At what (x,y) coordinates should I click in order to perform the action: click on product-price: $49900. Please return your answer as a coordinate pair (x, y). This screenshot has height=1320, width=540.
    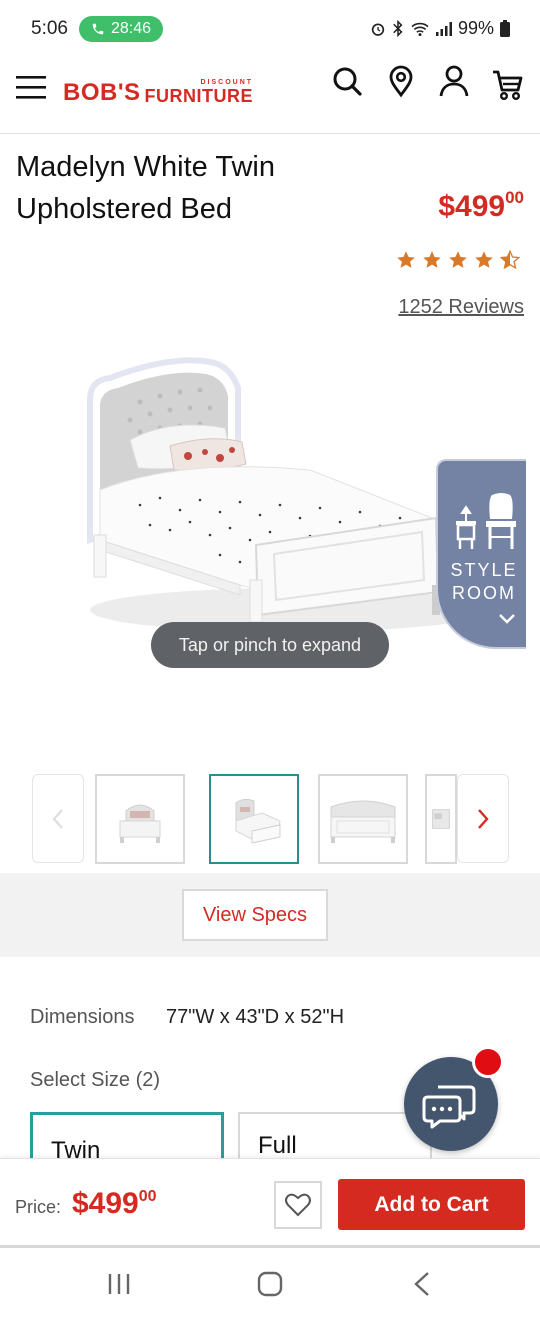
    Looking at the image, I should click on (481, 205).